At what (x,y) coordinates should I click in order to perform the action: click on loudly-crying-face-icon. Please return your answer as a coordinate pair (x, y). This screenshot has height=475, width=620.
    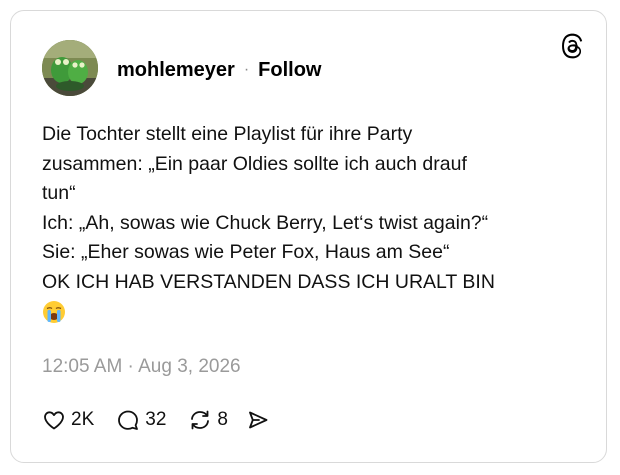
    Looking at the image, I should click on (54, 312).